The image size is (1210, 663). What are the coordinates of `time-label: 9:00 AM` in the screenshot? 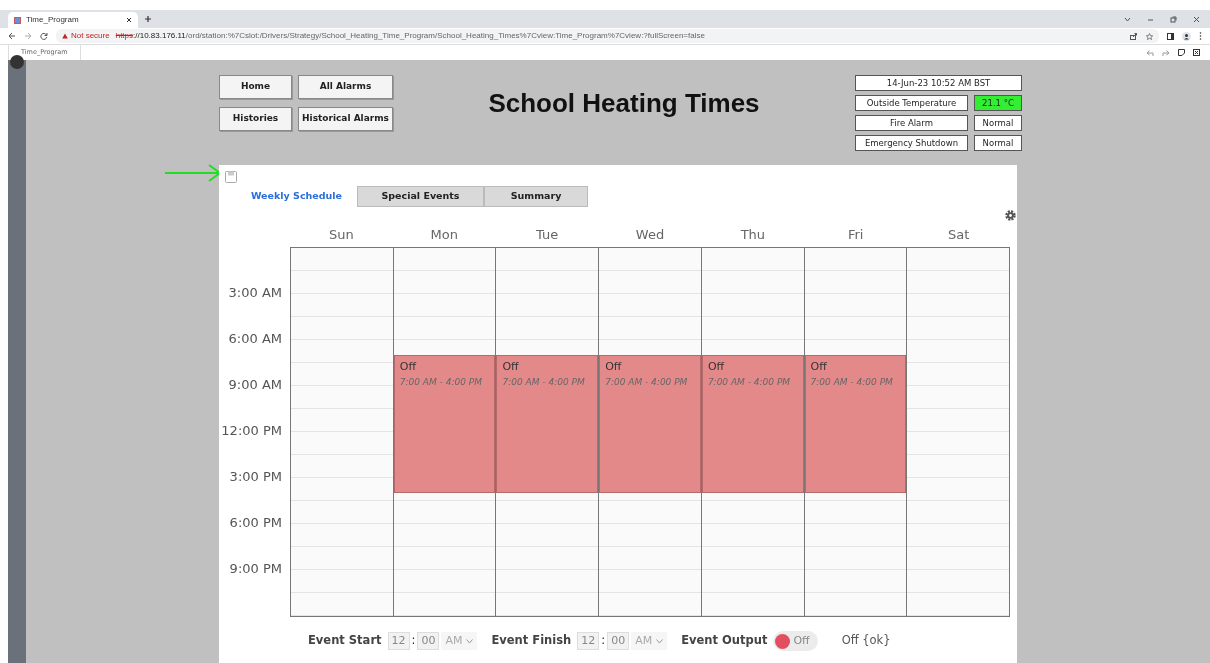 It's located at (255, 385).